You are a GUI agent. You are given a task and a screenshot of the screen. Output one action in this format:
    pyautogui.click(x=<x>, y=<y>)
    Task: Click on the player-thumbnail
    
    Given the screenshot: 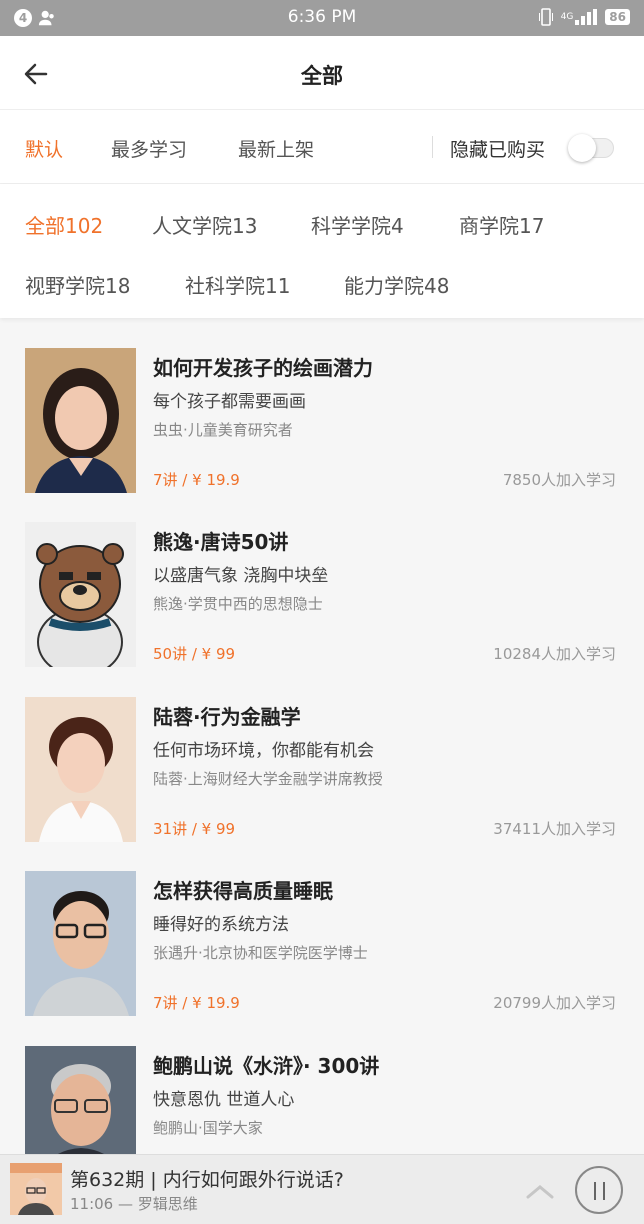 What is the action you would take?
    pyautogui.click(x=36, y=1189)
    